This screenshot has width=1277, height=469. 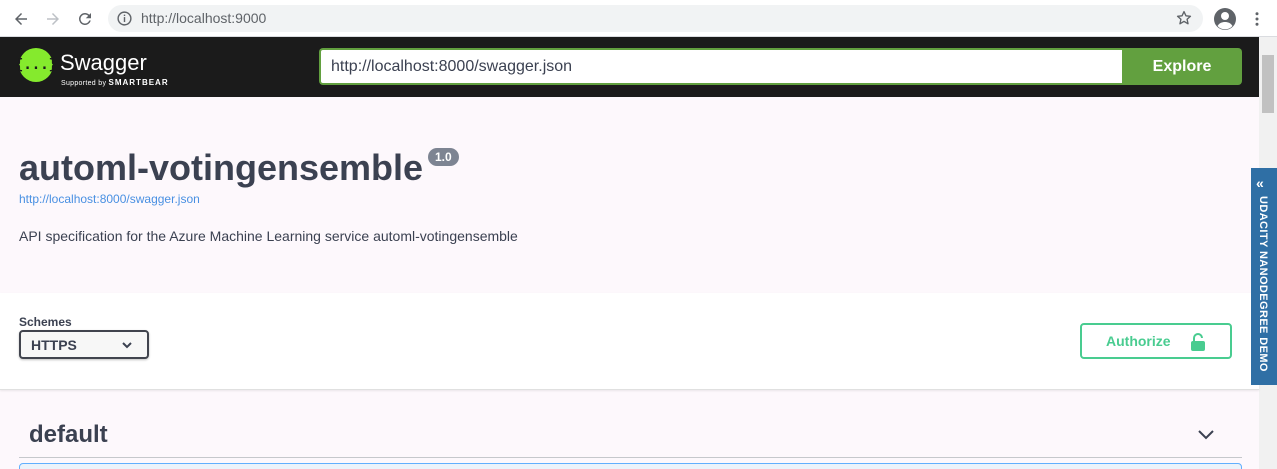 I want to click on logo-subtitle: Supported by SMARTBEAR, so click(x=115, y=82).